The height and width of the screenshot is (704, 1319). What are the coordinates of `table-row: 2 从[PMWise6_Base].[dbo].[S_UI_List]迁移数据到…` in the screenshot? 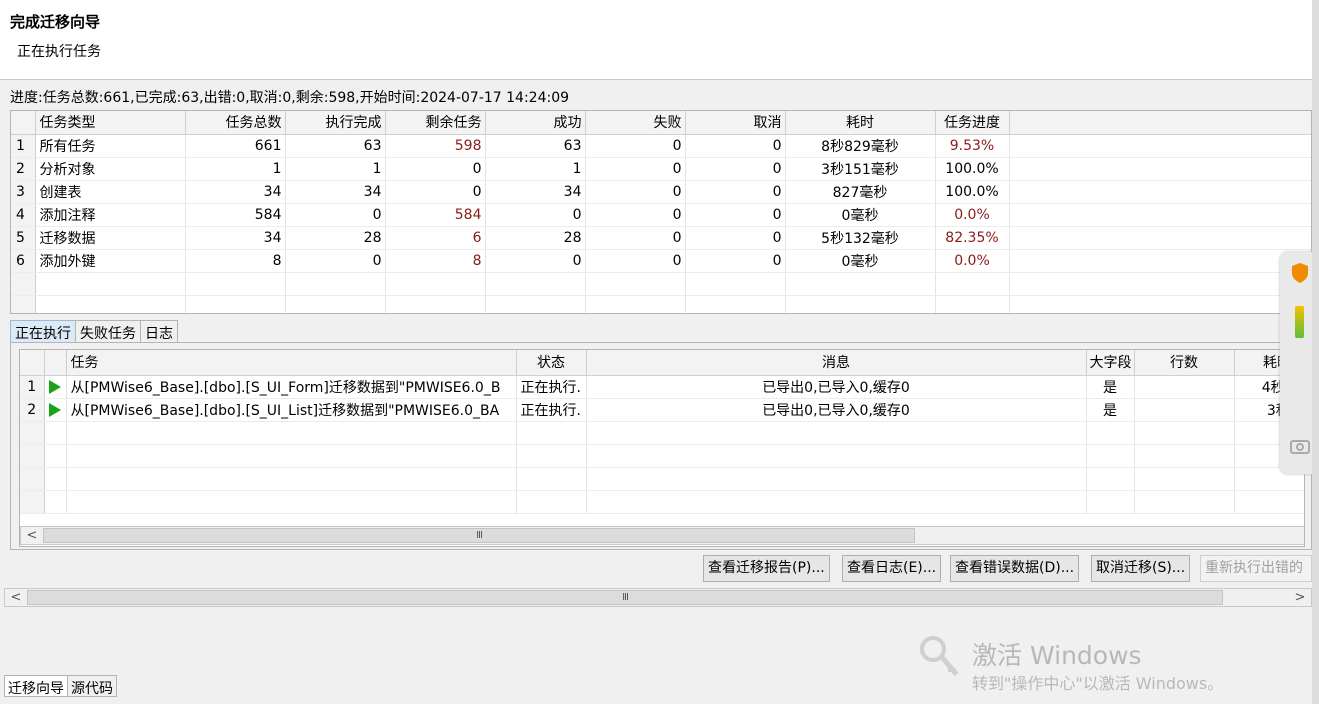 It's located at (662, 410).